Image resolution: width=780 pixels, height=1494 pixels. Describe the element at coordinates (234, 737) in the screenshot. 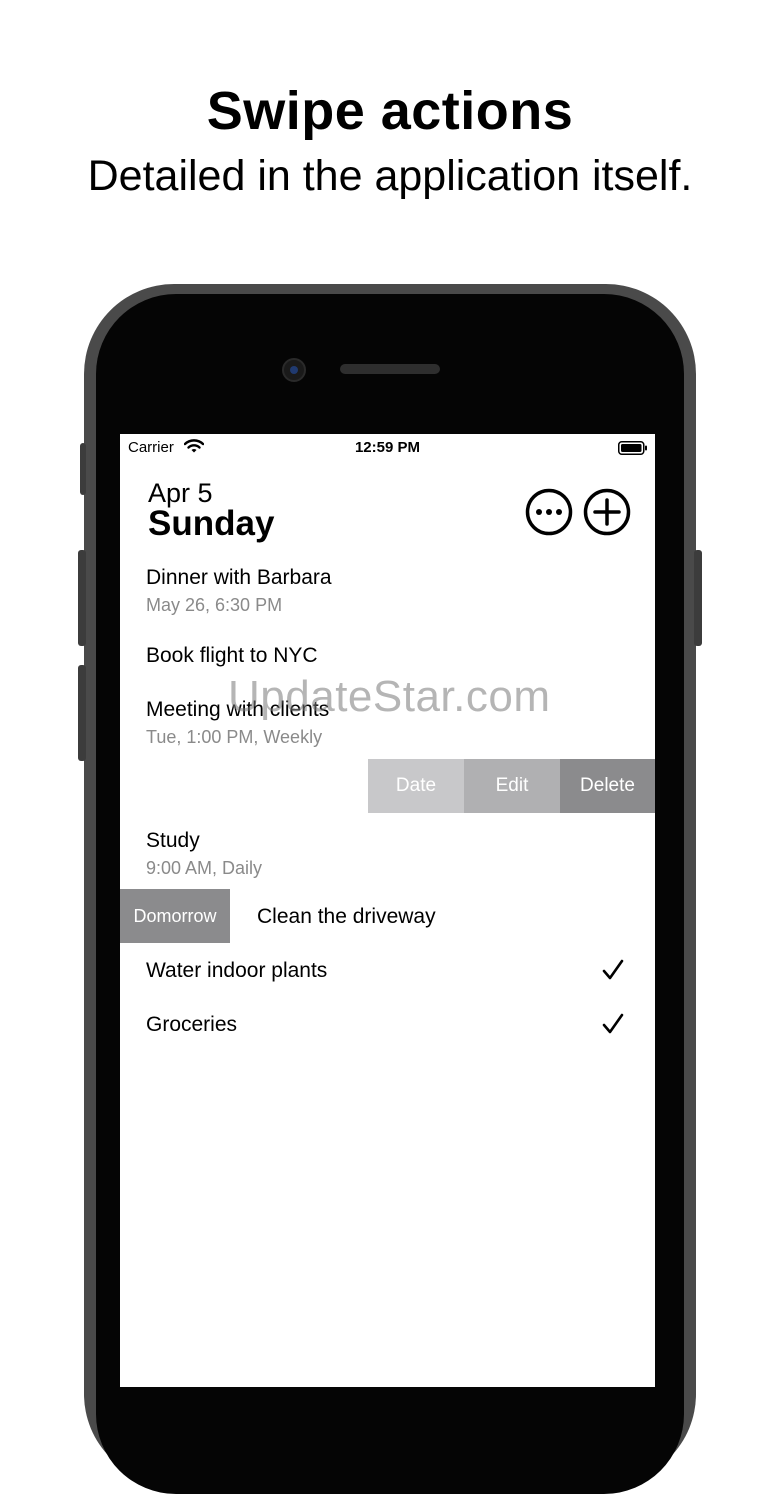

I see `task-subtitle: Tue, 1:00 PM, Weekly` at that location.